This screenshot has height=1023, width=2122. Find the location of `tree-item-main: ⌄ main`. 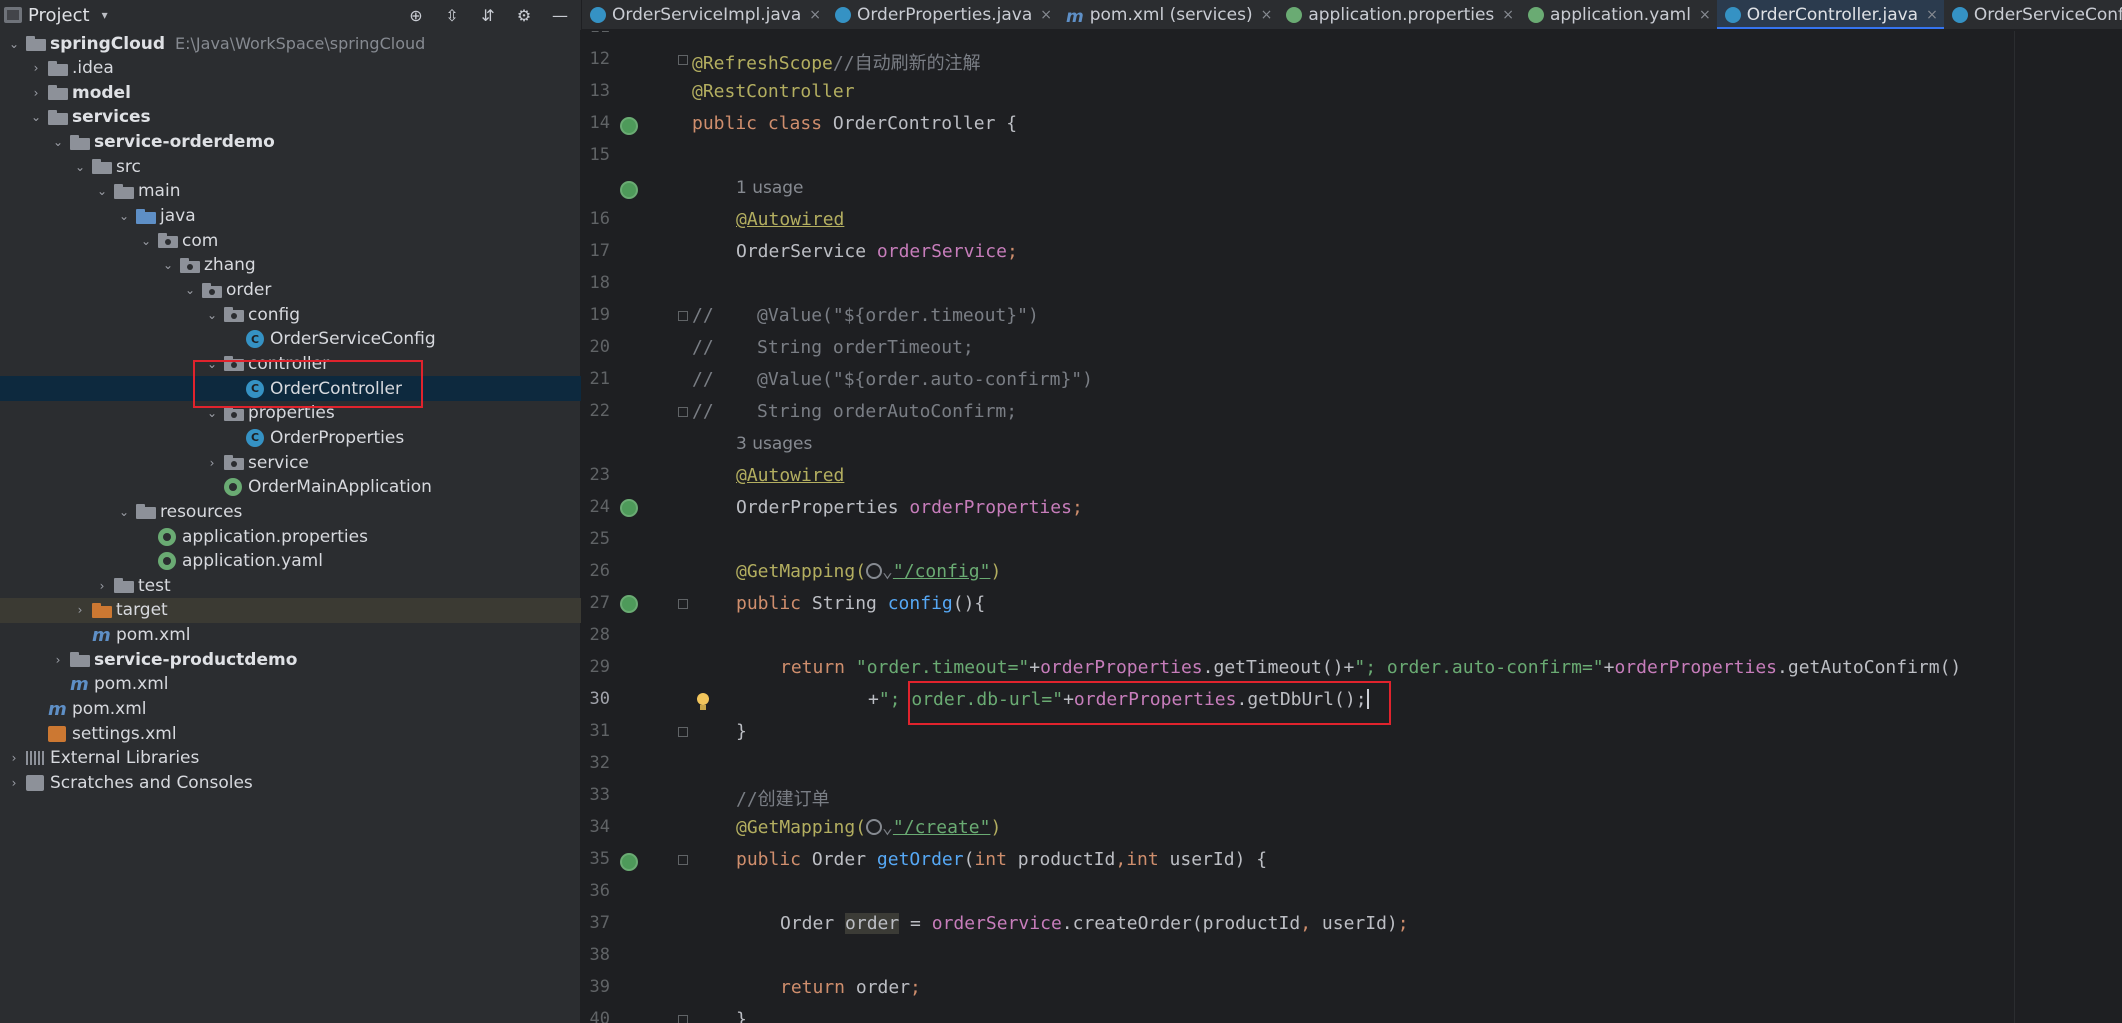

tree-item-main: ⌄ main is located at coordinates (290, 191).